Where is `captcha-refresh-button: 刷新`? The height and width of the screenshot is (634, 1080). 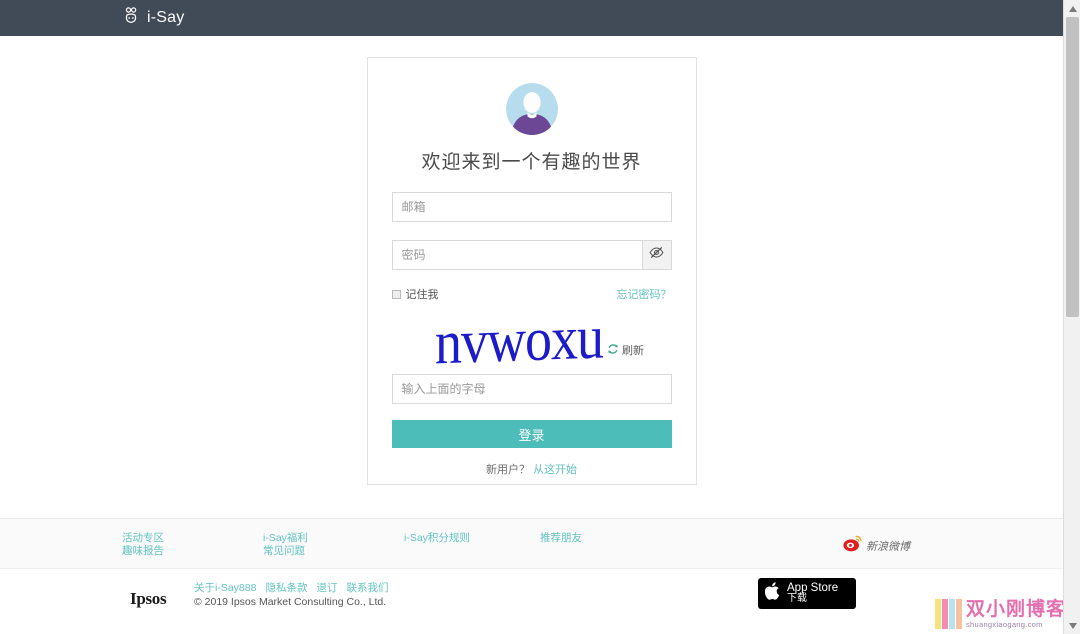
captcha-refresh-button: 刷新 is located at coordinates (625, 350).